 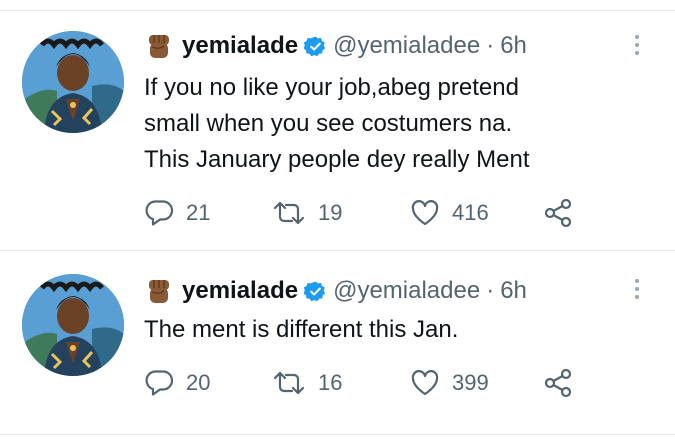 I want to click on tweet-divider, so click(x=337, y=250).